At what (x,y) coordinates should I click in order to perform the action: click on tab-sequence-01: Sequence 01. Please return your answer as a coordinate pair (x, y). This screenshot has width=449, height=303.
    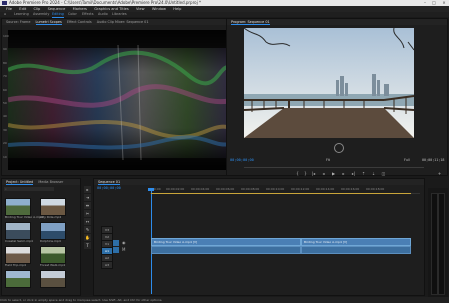
    Looking at the image, I should click on (109, 182).